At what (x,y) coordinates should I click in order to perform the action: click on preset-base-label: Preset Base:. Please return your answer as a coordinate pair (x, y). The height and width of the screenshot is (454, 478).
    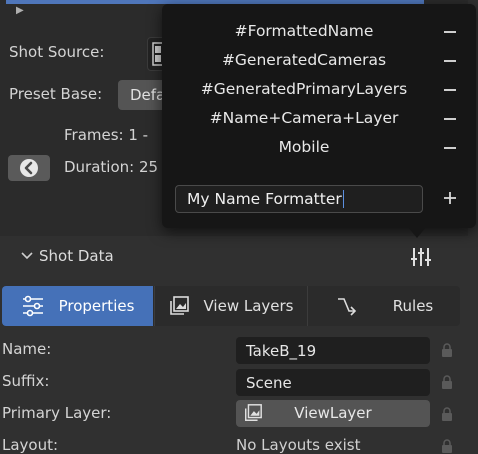
    Looking at the image, I should click on (56, 94).